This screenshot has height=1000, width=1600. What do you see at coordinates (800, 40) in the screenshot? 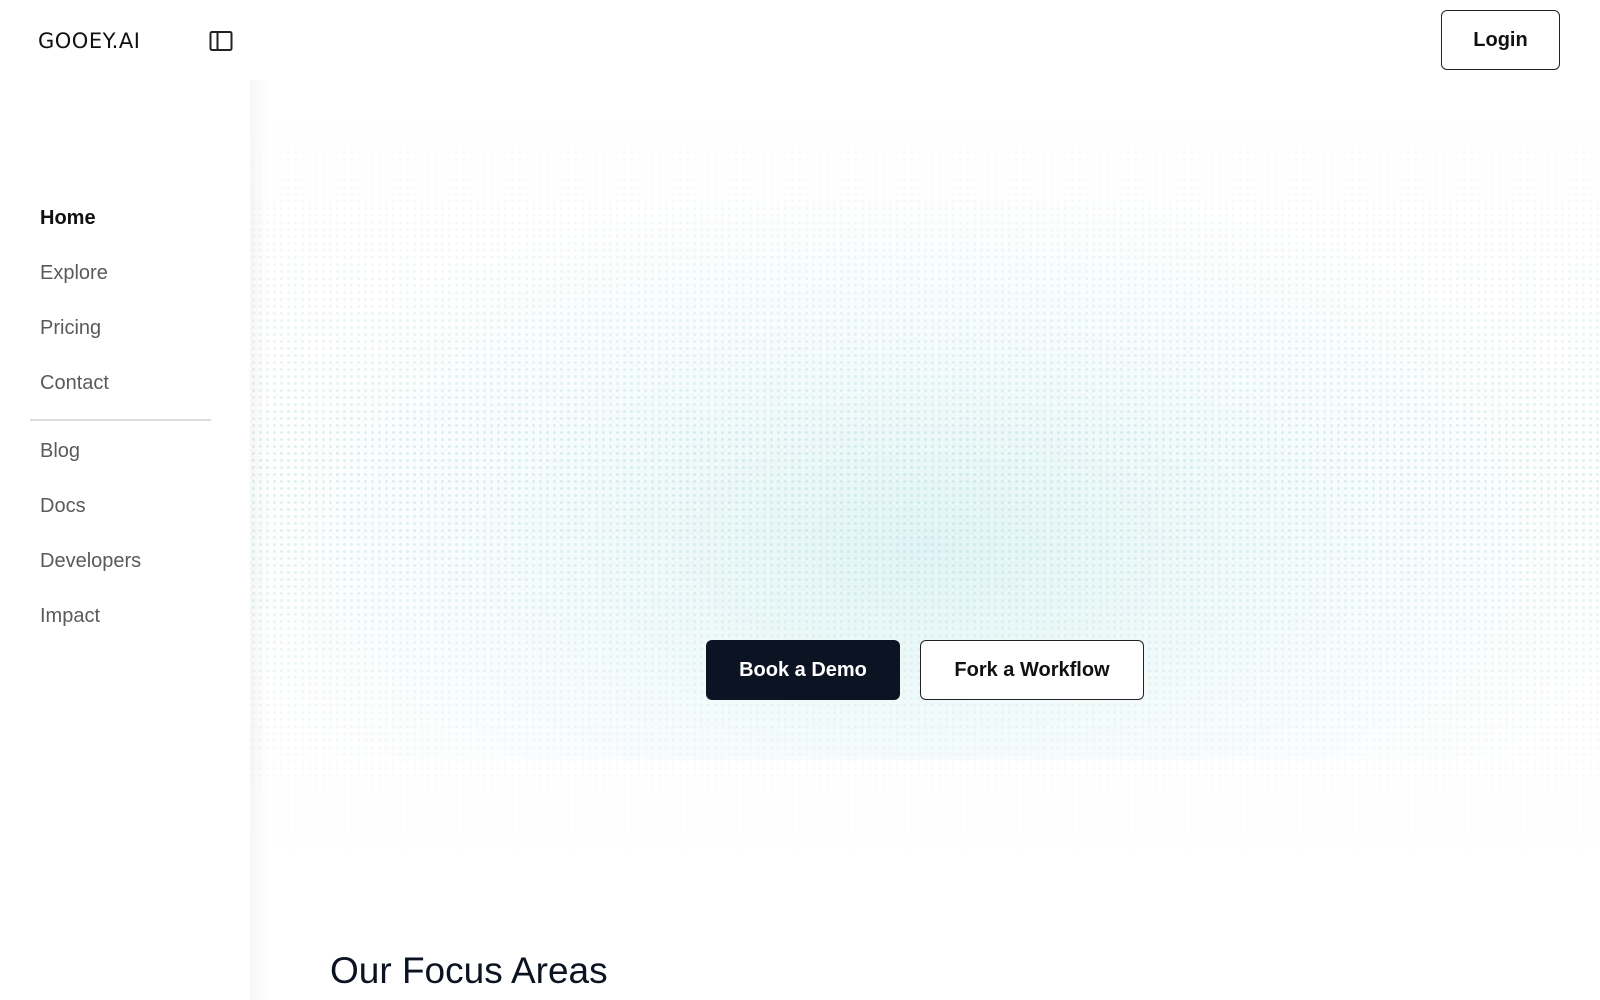
I see `top-bar: GOOEY.AI Login` at bounding box center [800, 40].